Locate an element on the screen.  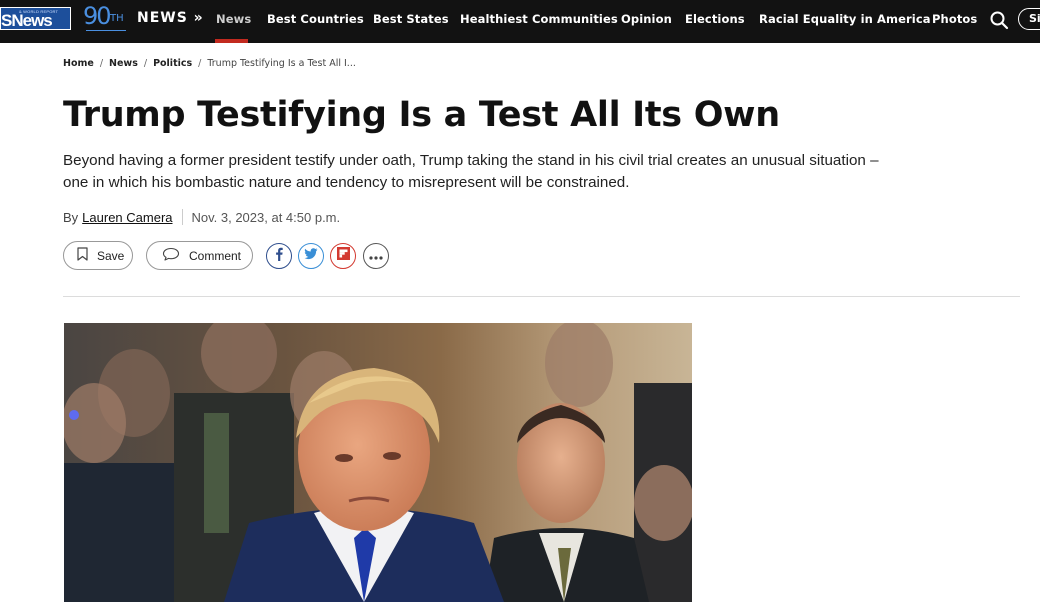
facebook-icon is located at coordinates (279, 256).